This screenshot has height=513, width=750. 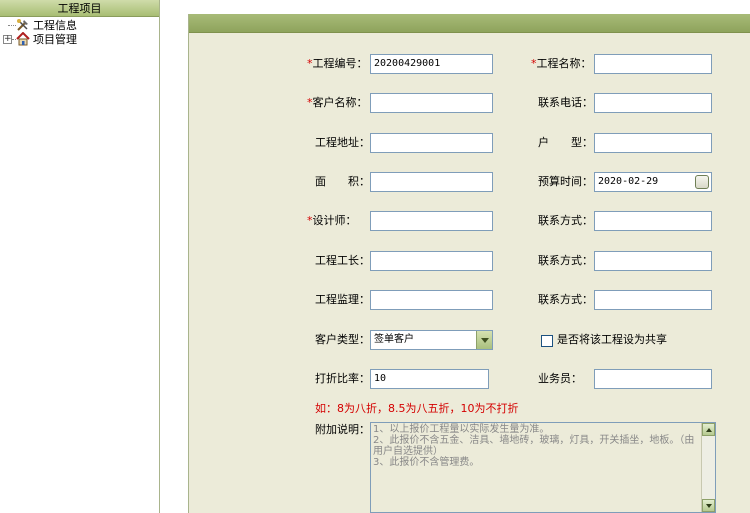 What do you see at coordinates (23, 38) in the screenshot?
I see `home-icon` at bounding box center [23, 38].